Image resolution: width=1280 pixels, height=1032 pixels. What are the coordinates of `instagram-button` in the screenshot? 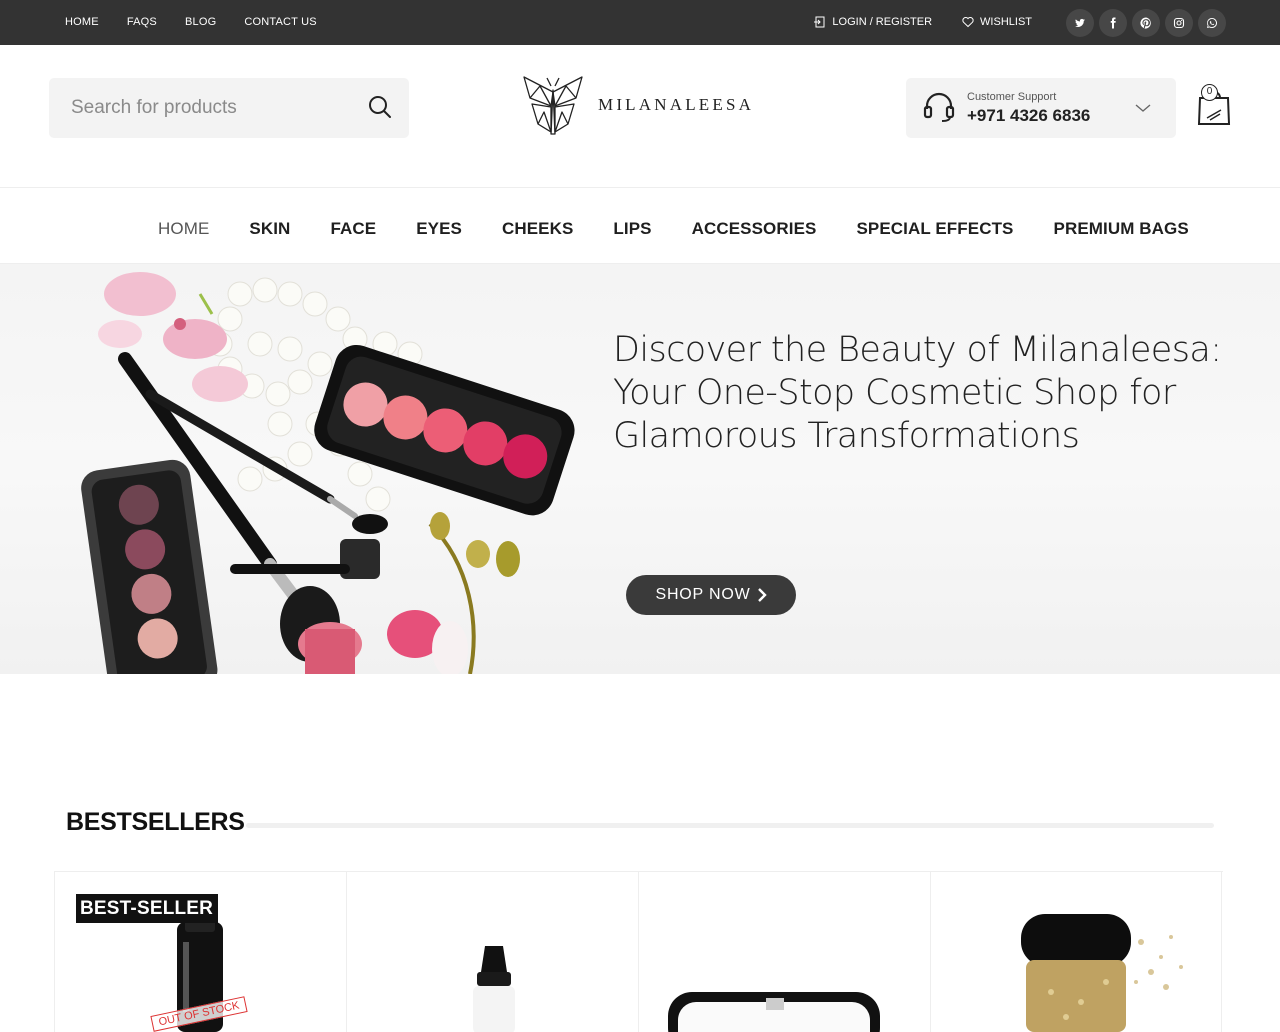 It's located at (1179, 23).